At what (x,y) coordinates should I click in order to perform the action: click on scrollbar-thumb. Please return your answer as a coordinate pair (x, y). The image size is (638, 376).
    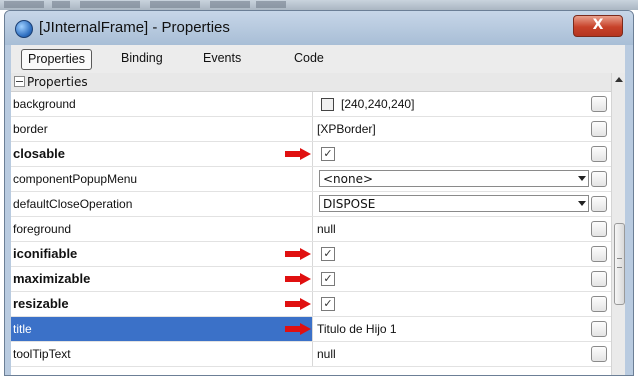
    Looking at the image, I should click on (619, 264).